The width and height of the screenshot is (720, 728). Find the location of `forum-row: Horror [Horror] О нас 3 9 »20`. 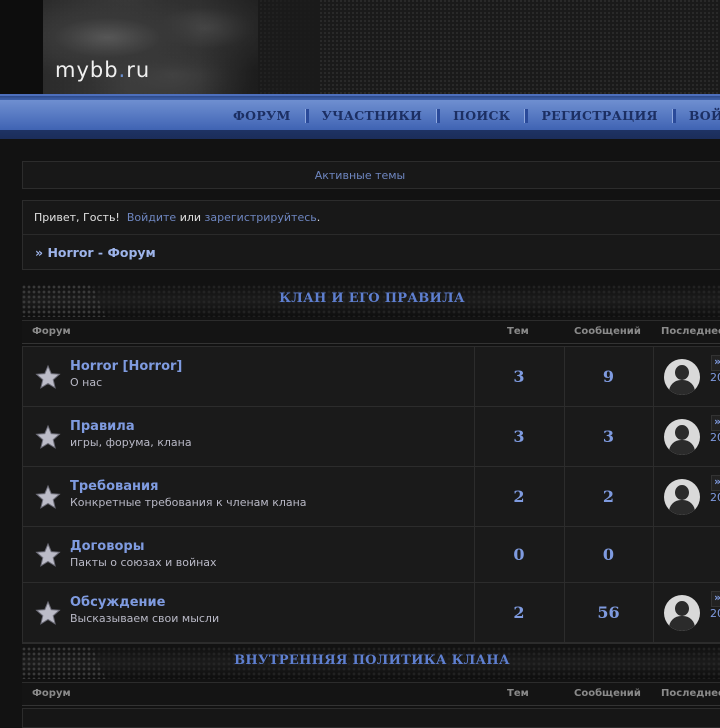

forum-row: Horror [Horror] О нас 3 9 »20 is located at coordinates (371, 377).